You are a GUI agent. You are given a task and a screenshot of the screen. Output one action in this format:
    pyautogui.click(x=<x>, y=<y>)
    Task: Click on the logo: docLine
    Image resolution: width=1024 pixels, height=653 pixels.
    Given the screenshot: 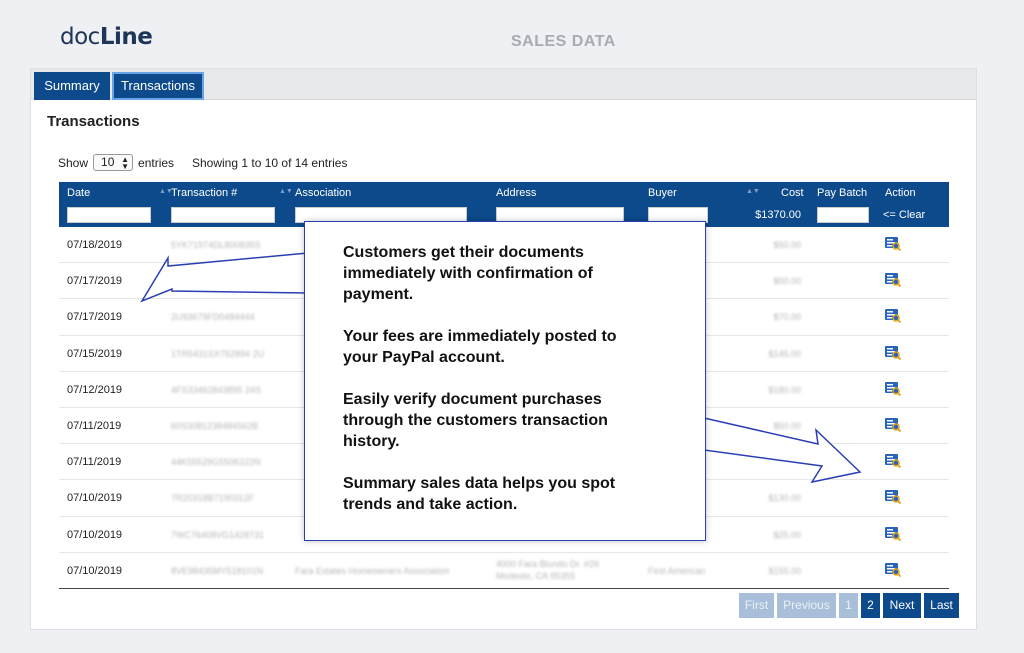 What is the action you would take?
    pyautogui.click(x=106, y=37)
    